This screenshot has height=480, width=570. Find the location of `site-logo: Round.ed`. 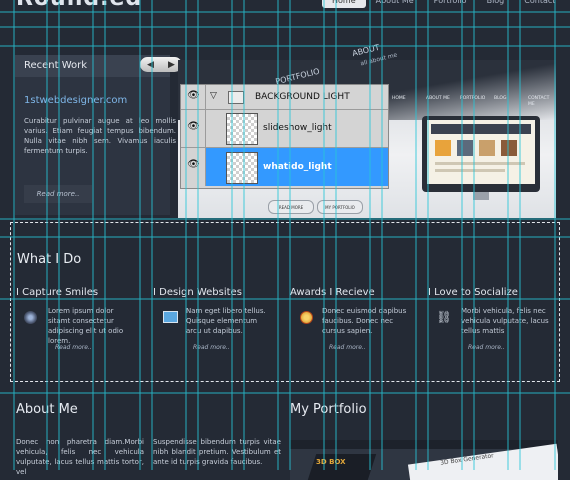

site-logo: Round.ed is located at coordinates (79, 5).